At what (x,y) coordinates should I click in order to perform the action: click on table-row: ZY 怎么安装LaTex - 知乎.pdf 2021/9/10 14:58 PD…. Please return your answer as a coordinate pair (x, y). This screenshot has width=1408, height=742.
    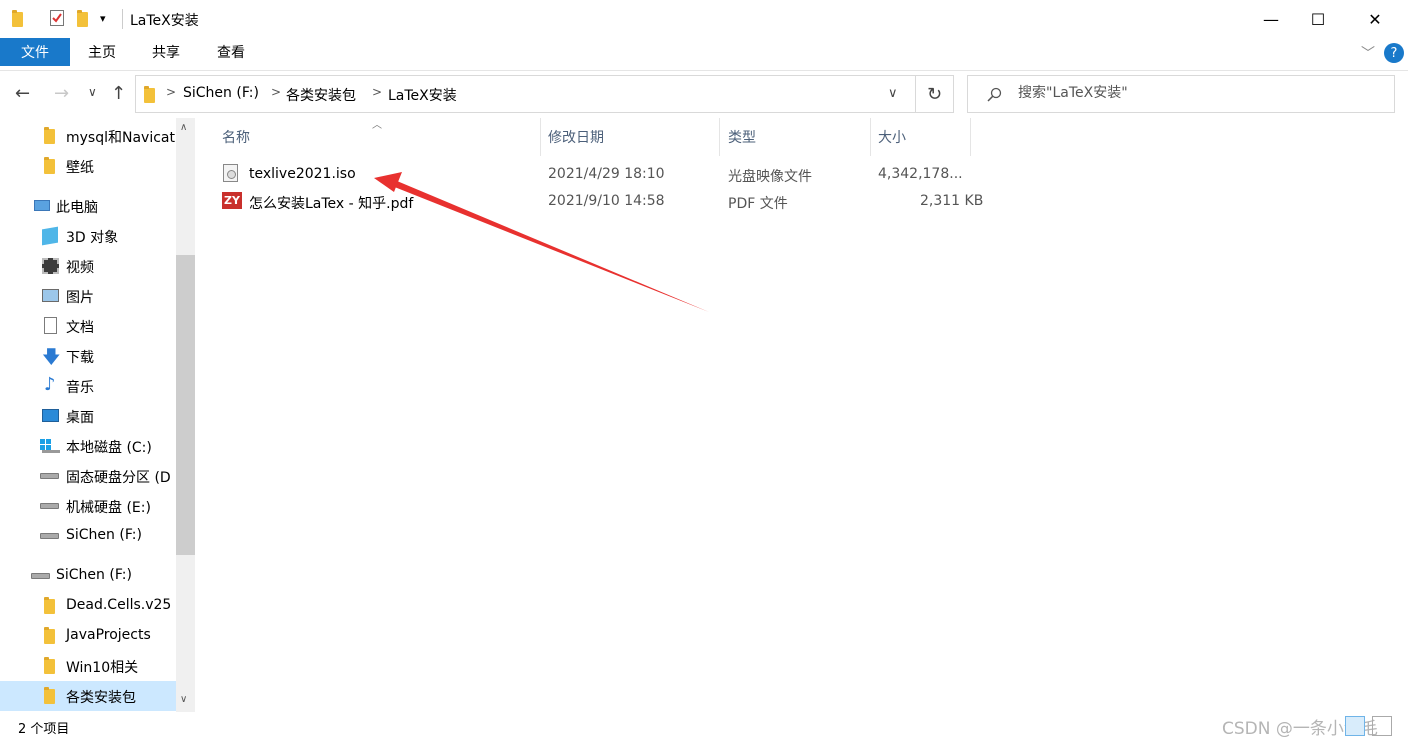
    Looking at the image, I should click on (600, 202).